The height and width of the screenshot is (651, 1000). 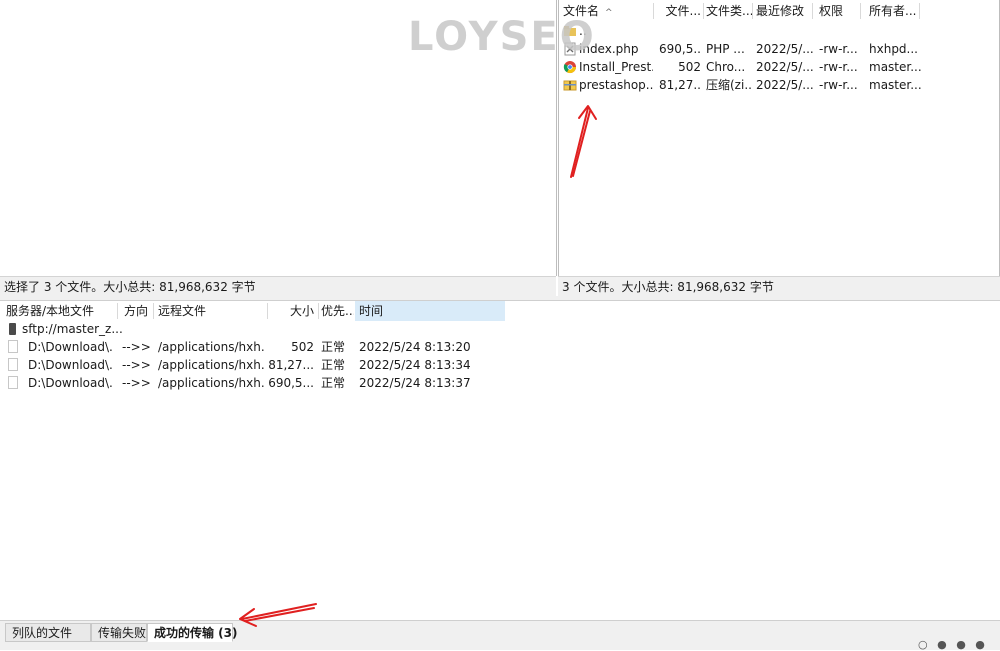 I want to click on remote-status-bar: 3 个文件。大小总共: 81,968,632 字节, so click(x=779, y=286).